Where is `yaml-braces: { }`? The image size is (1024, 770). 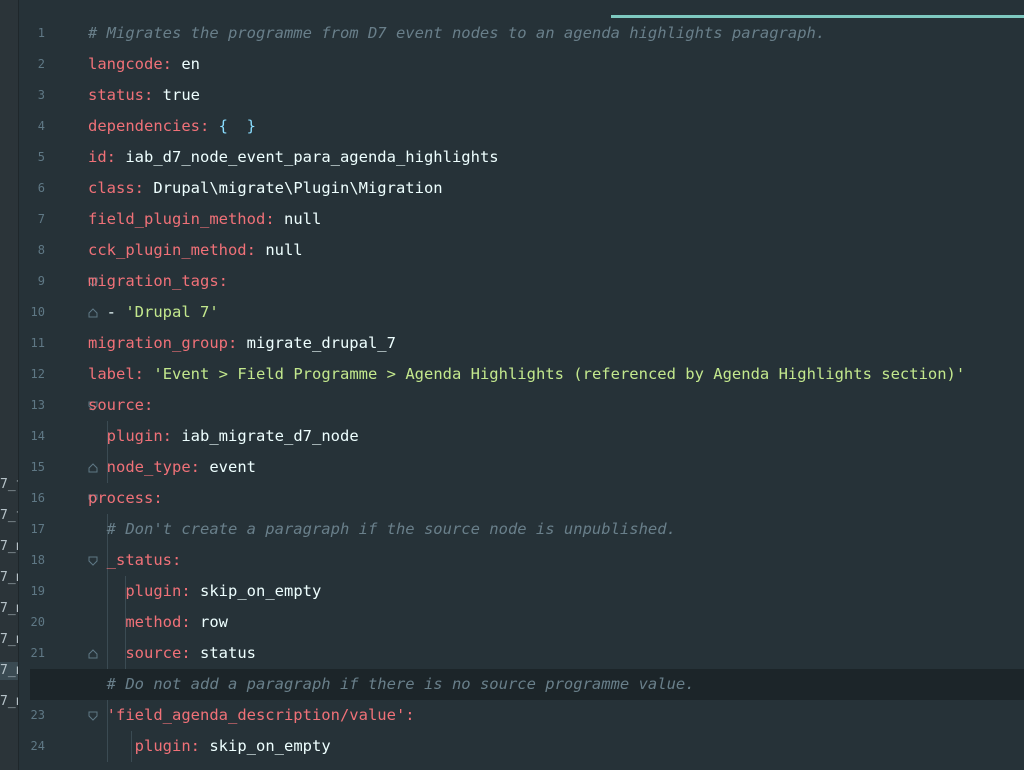 yaml-braces: { } is located at coordinates (232, 126).